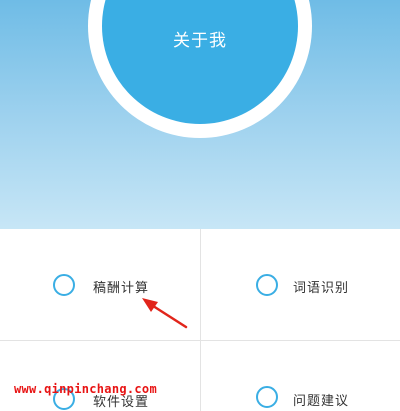 This screenshot has height=411, width=400. I want to click on about-me-label: 关于我, so click(200, 41).